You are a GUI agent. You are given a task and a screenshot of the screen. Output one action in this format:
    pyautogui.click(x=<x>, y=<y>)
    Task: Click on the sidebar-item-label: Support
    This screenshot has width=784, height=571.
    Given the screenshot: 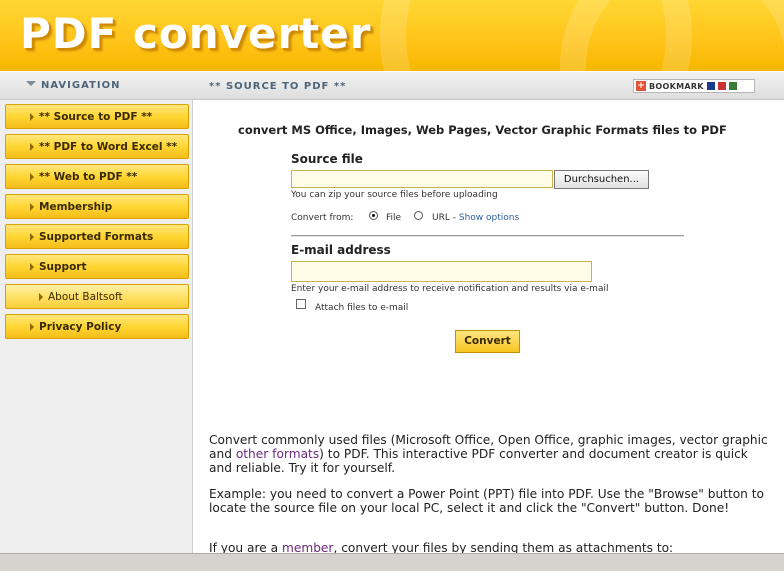 What is the action you would take?
    pyautogui.click(x=63, y=267)
    